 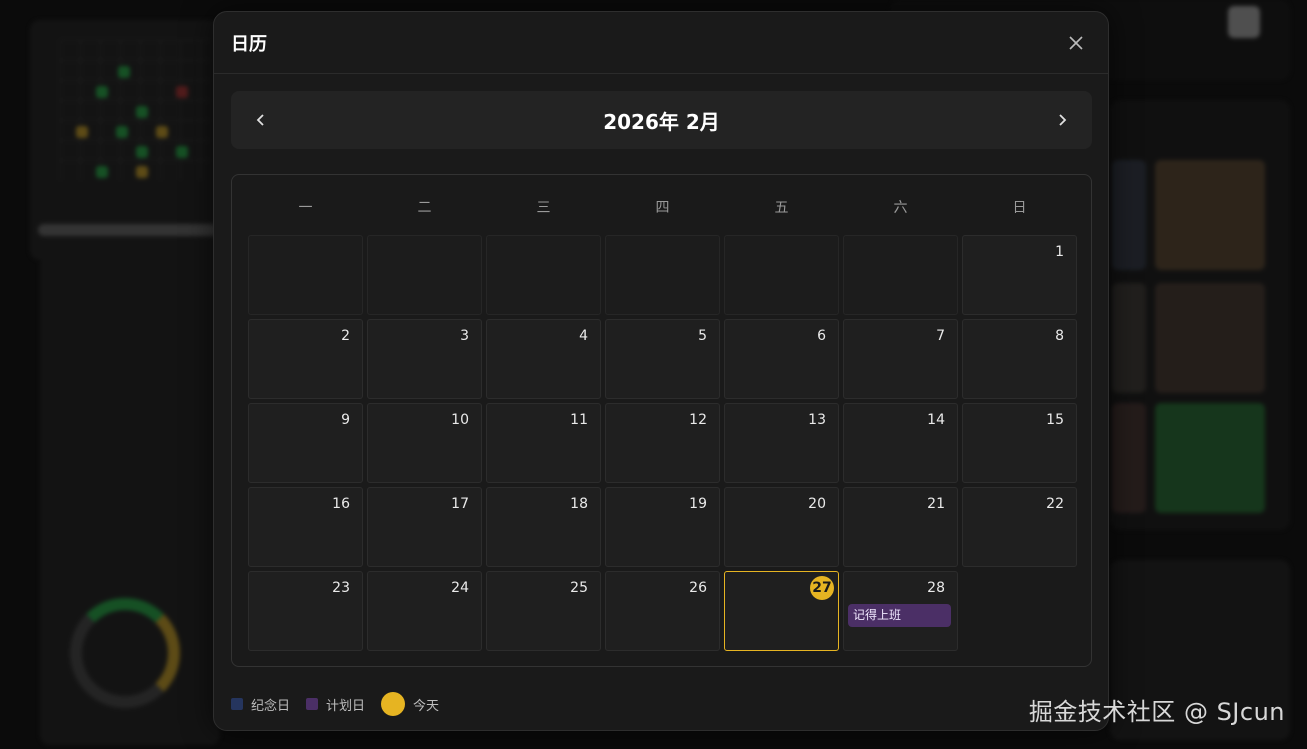 I want to click on day-cell: 9, so click(x=305, y=443).